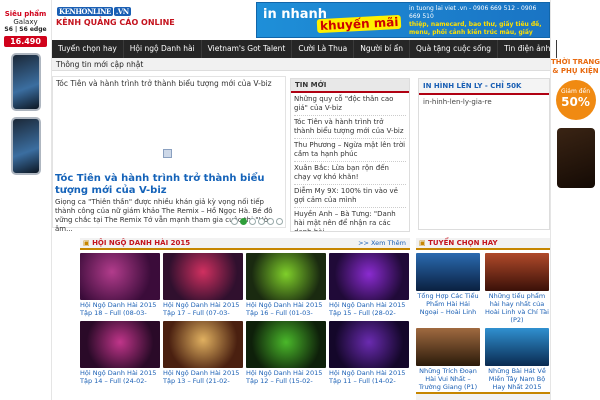 This screenshot has width=600, height=400. Describe the element at coordinates (528, 49) in the screenshot. I see `nav-item-tin-dien-anh: Tin điện ảnh` at that location.